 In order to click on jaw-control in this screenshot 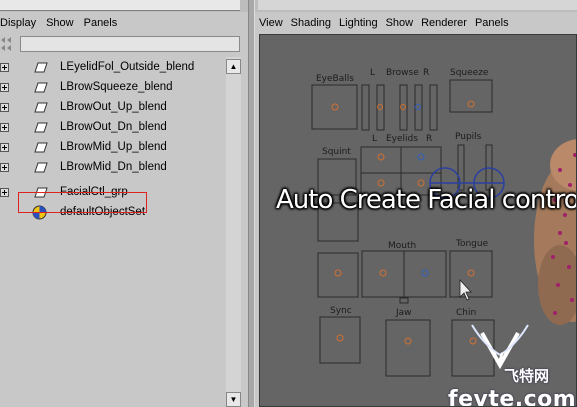, I will do `click(408, 348)`.